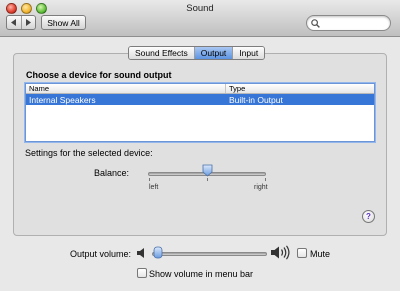 The height and width of the screenshot is (291, 400). What do you see at coordinates (300, 88) in the screenshot?
I see `column-header-type: Type` at bounding box center [300, 88].